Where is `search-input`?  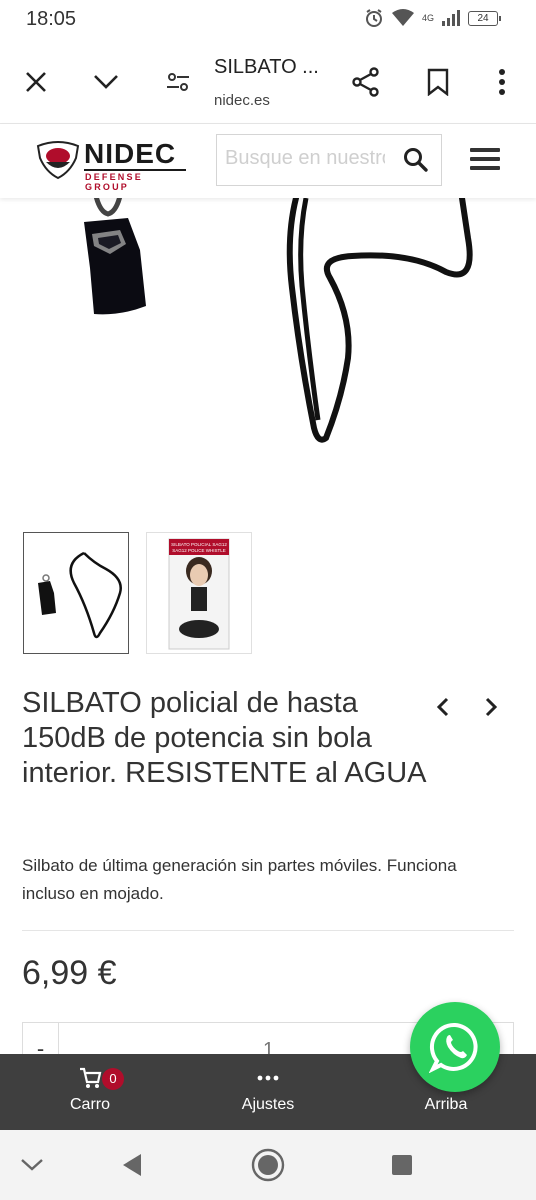
search-input is located at coordinates (305, 158).